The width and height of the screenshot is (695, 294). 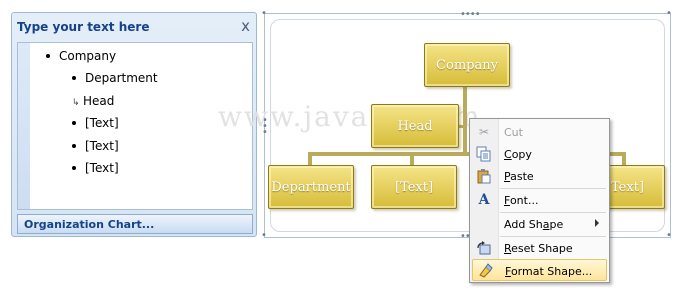 What do you see at coordinates (539, 224) in the screenshot?
I see `menu-item-add-shape: Add Shape` at bounding box center [539, 224].